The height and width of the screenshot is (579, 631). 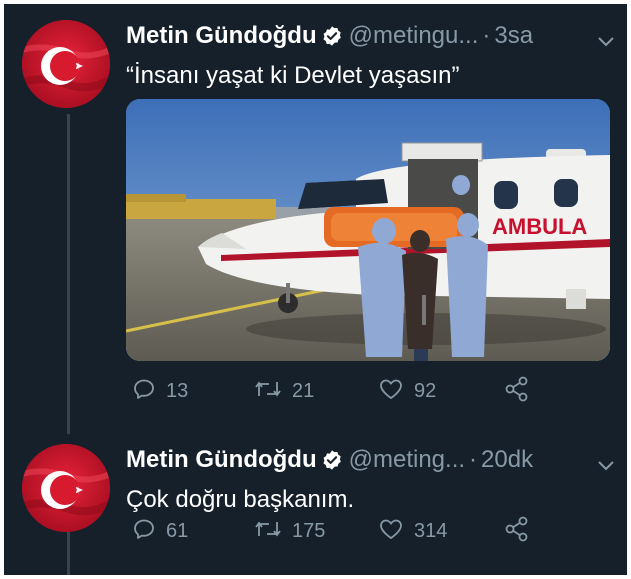 I want to click on reply-count: 61, so click(x=177, y=530).